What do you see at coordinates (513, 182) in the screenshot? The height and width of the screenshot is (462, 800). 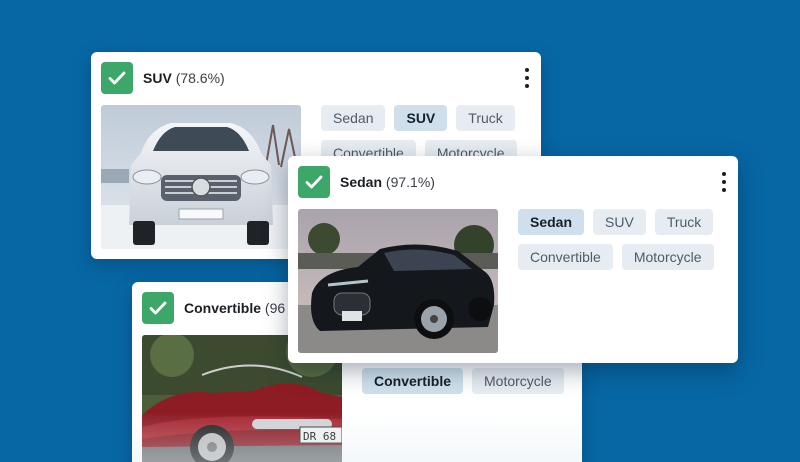 I see `card-header: Sedan (97.1%)` at bounding box center [513, 182].